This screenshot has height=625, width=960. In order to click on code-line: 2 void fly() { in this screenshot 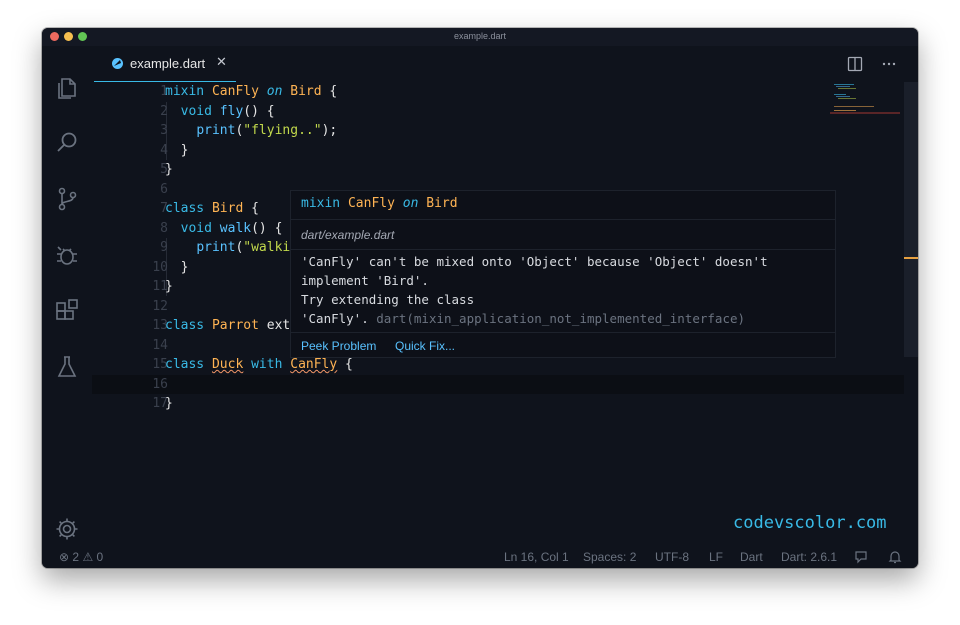, I will do `click(498, 112)`.